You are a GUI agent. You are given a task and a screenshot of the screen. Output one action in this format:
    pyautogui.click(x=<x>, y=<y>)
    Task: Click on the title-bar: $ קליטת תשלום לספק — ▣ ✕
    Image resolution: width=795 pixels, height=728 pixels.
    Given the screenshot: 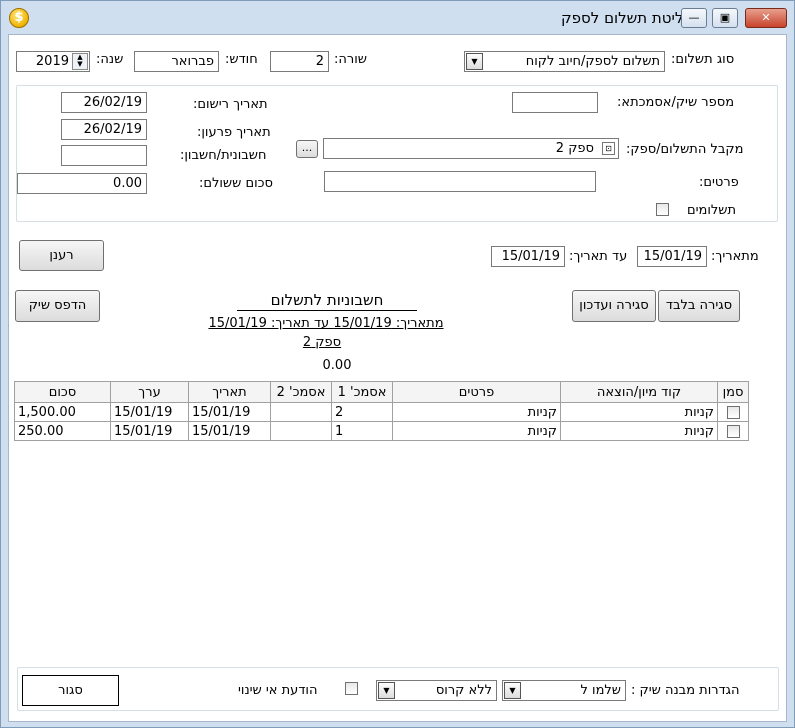 What is the action you would take?
    pyautogui.click(x=397, y=17)
    